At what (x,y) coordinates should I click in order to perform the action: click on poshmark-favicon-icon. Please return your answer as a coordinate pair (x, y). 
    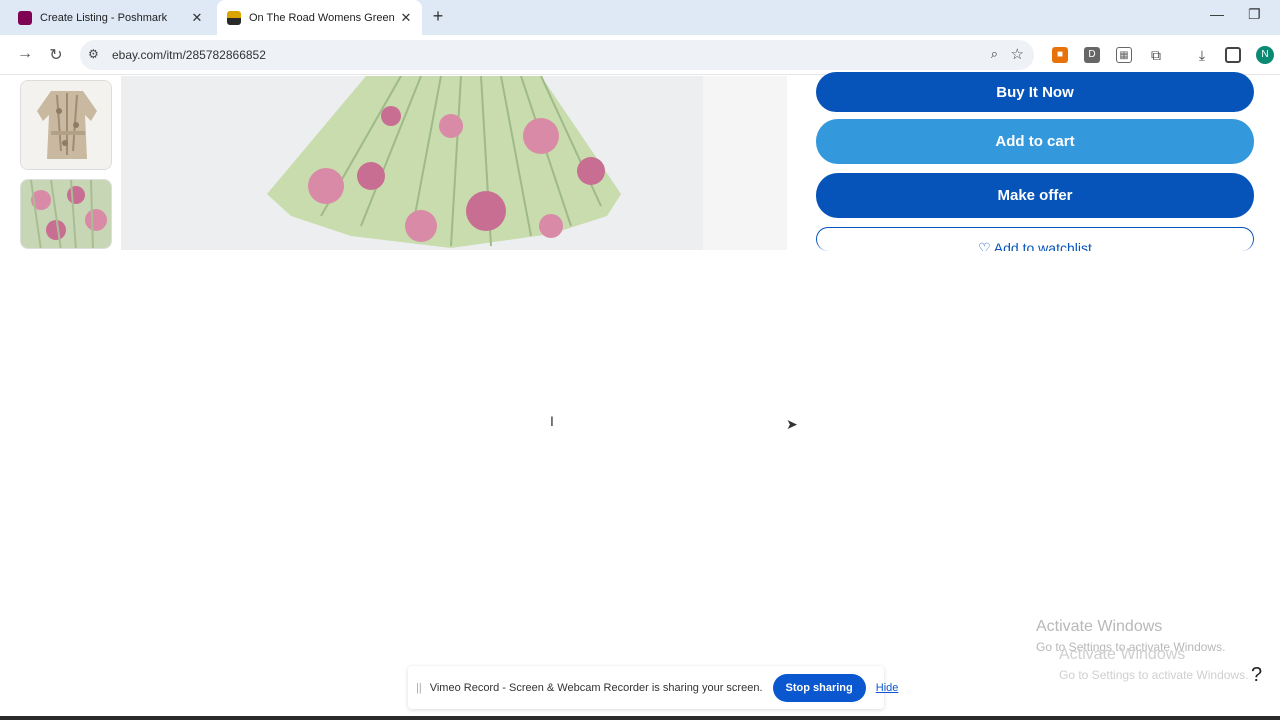
    Looking at the image, I should click on (25, 17).